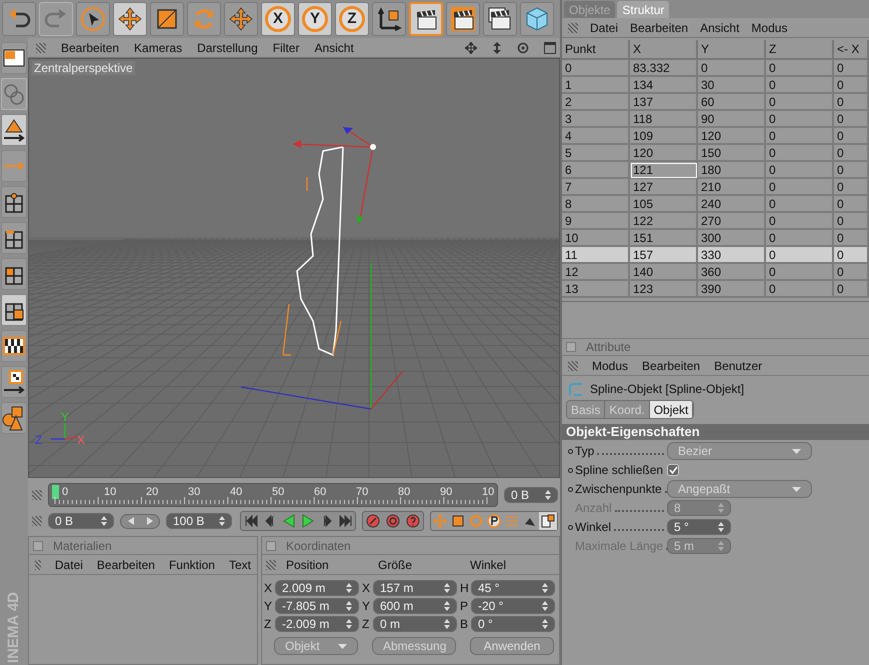 The image size is (869, 665). What do you see at coordinates (851, 289) in the screenshot?
I see `table-cell: 0` at bounding box center [851, 289].